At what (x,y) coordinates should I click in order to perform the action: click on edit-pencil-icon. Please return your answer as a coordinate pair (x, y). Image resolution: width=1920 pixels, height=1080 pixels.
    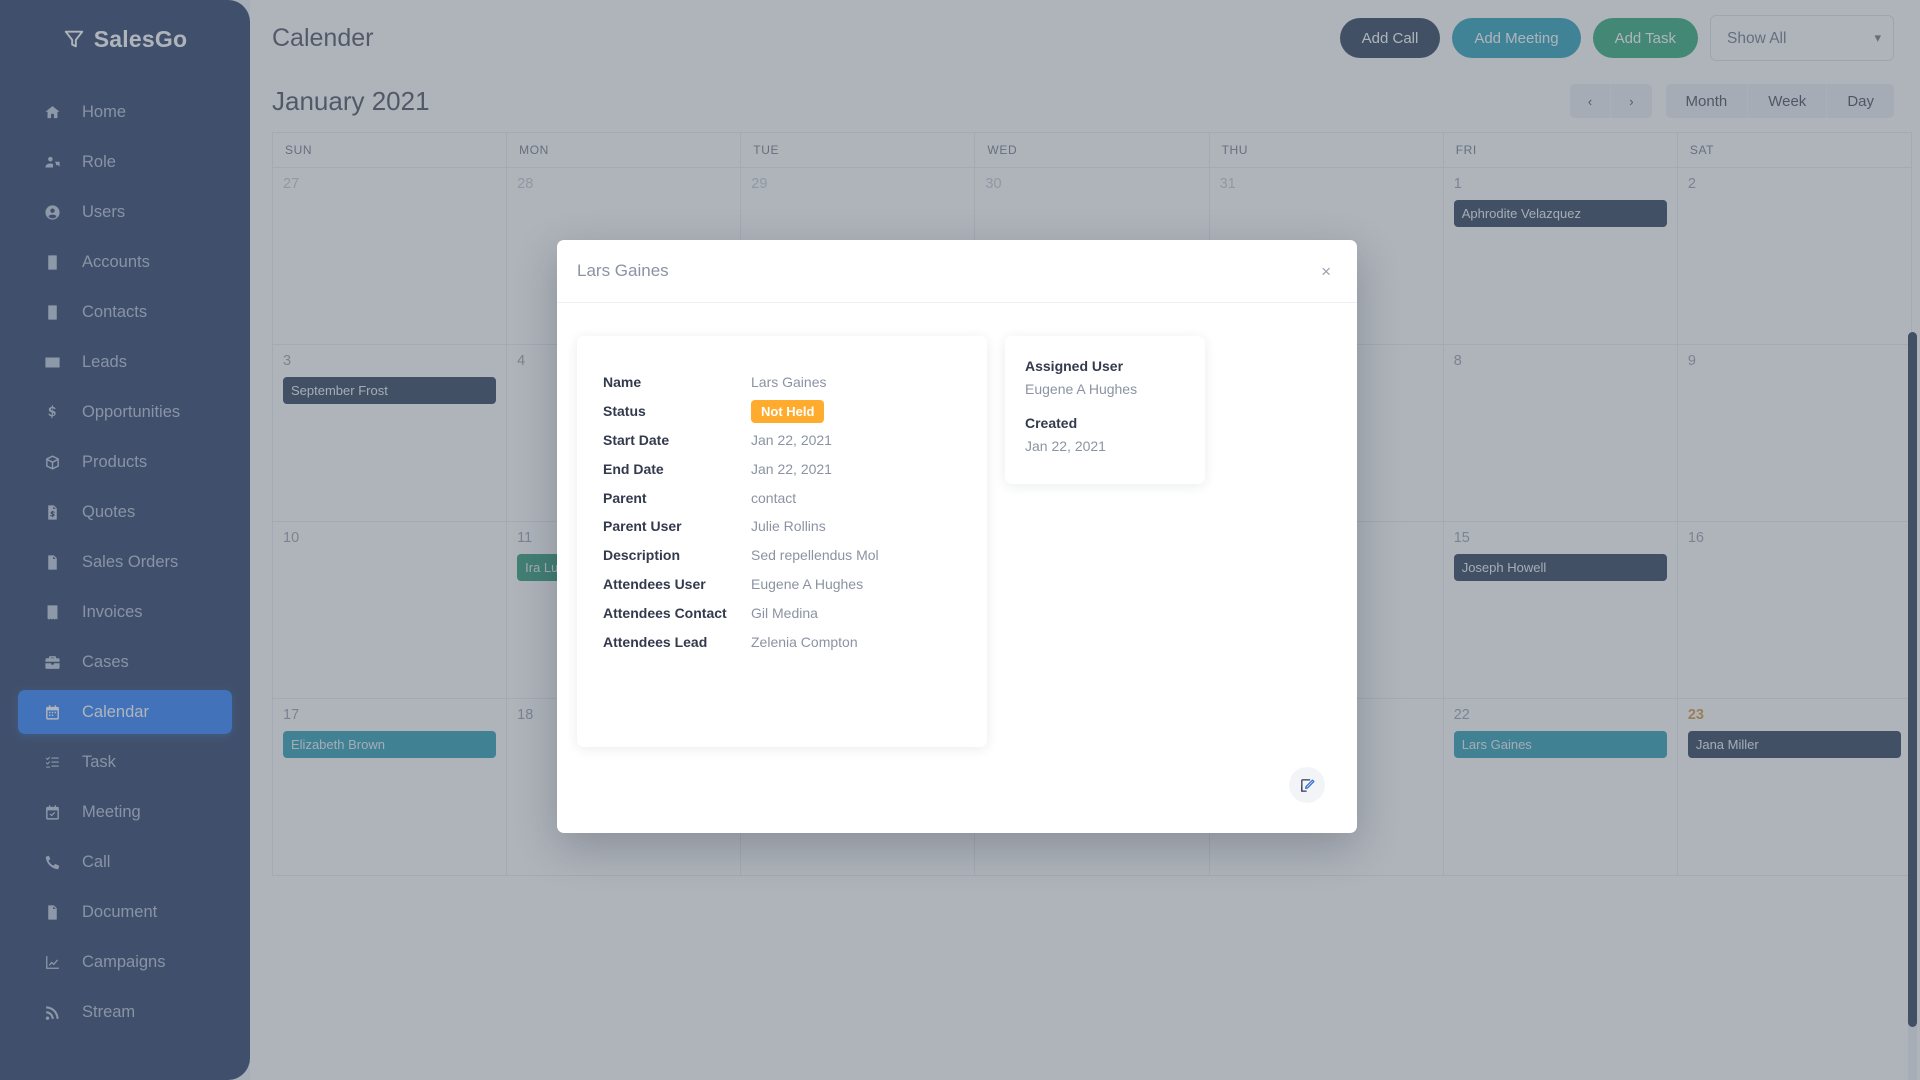
    Looking at the image, I should click on (1307, 785).